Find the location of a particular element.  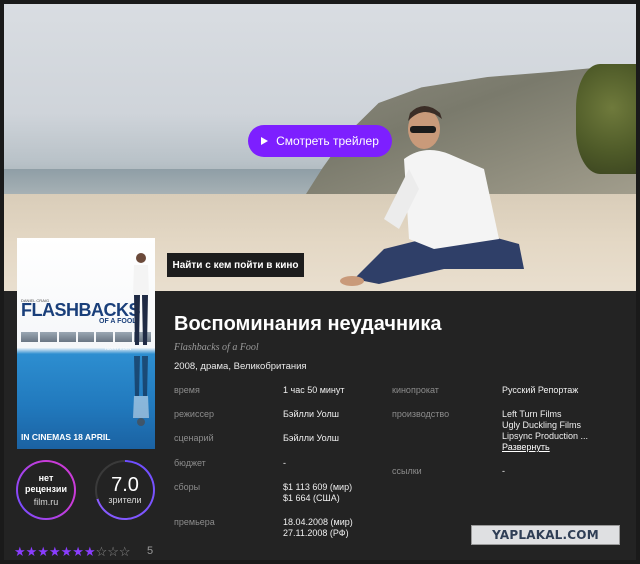

detail-value-line: 1 час 50 минут is located at coordinates (314, 390).